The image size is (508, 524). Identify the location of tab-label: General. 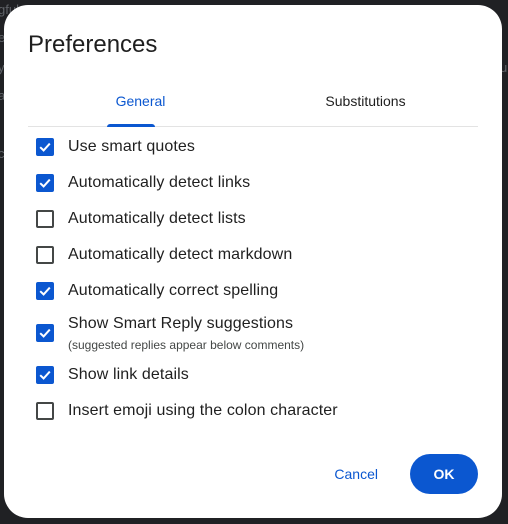
(140, 101).